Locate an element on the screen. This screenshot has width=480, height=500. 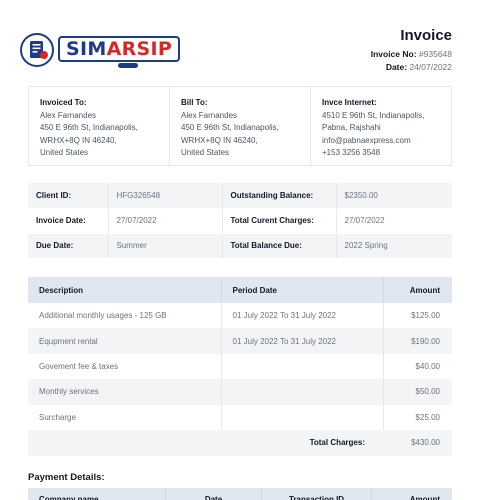
table-row: Govement fee & taxes $40.00 is located at coordinates (240, 366).